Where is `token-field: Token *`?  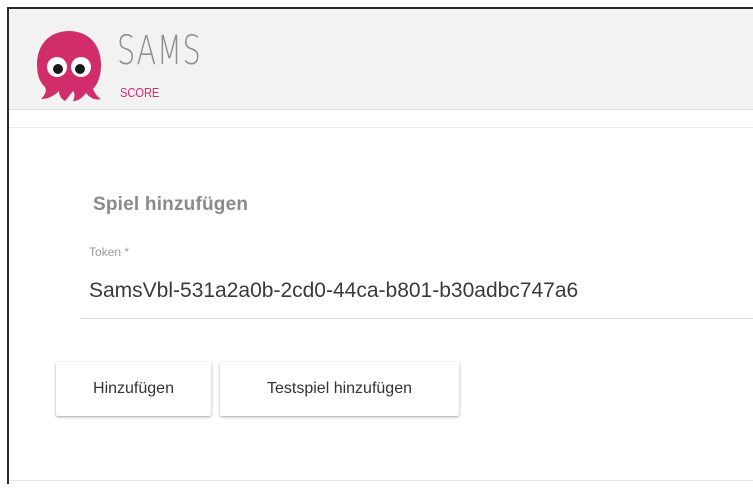
token-field: Token * is located at coordinates (417, 282).